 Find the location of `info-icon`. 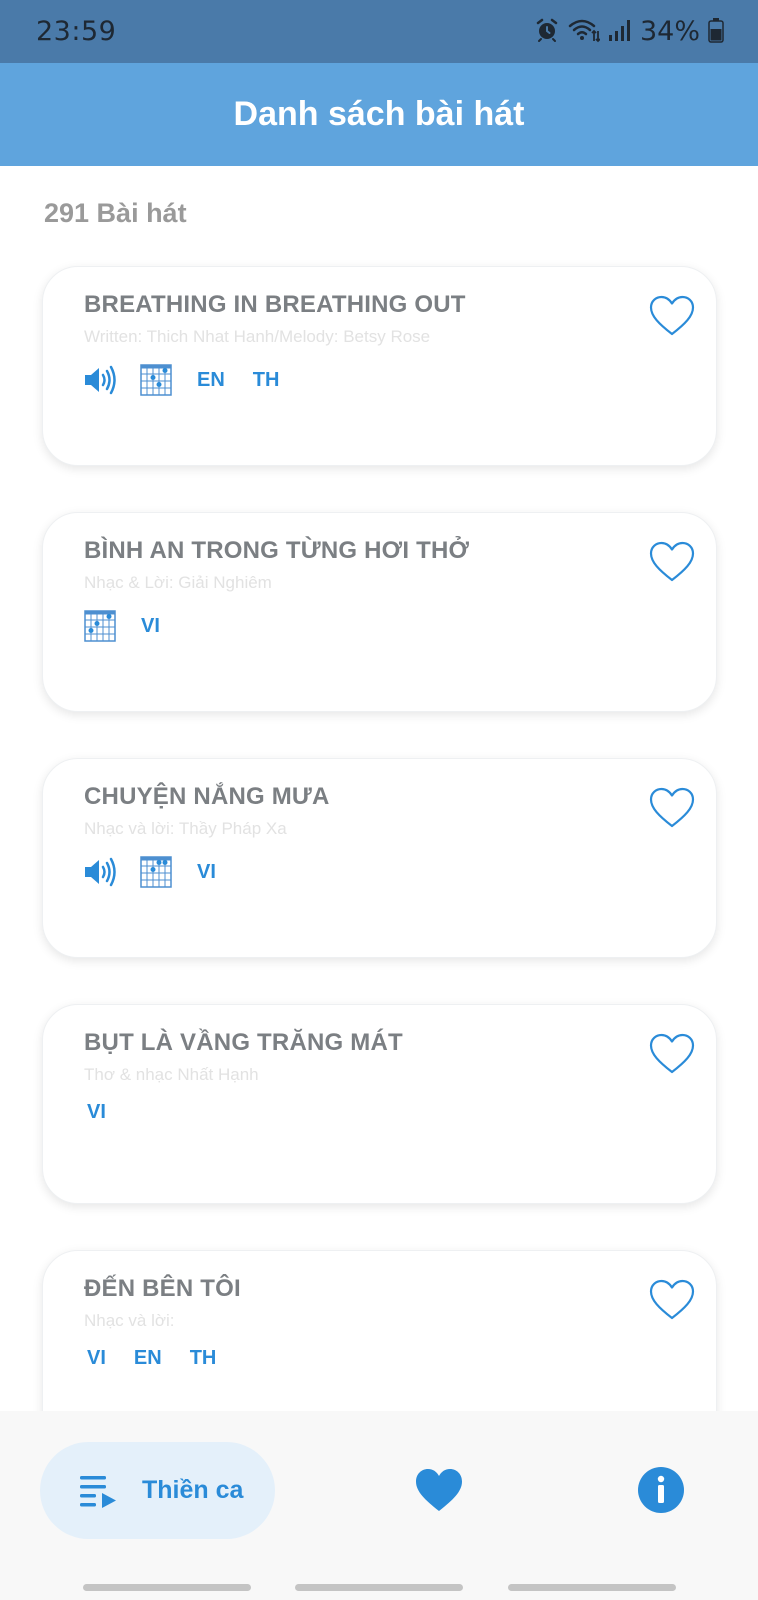

info-icon is located at coordinates (661, 1490).